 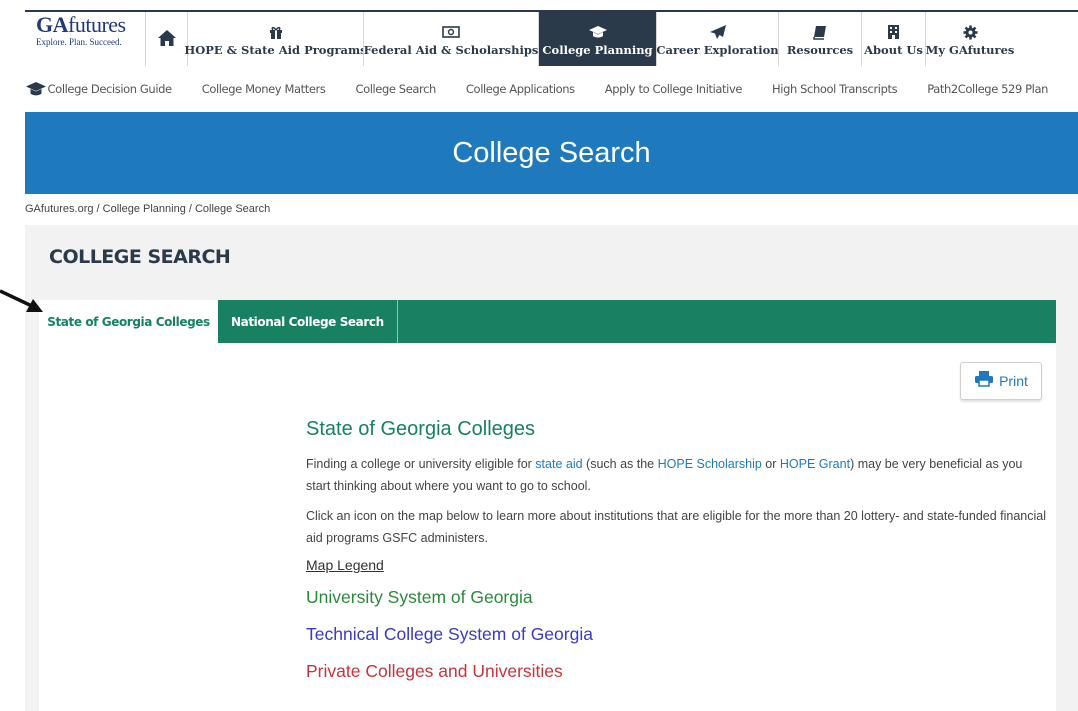 I want to click on gear-icon, so click(x=970, y=32).